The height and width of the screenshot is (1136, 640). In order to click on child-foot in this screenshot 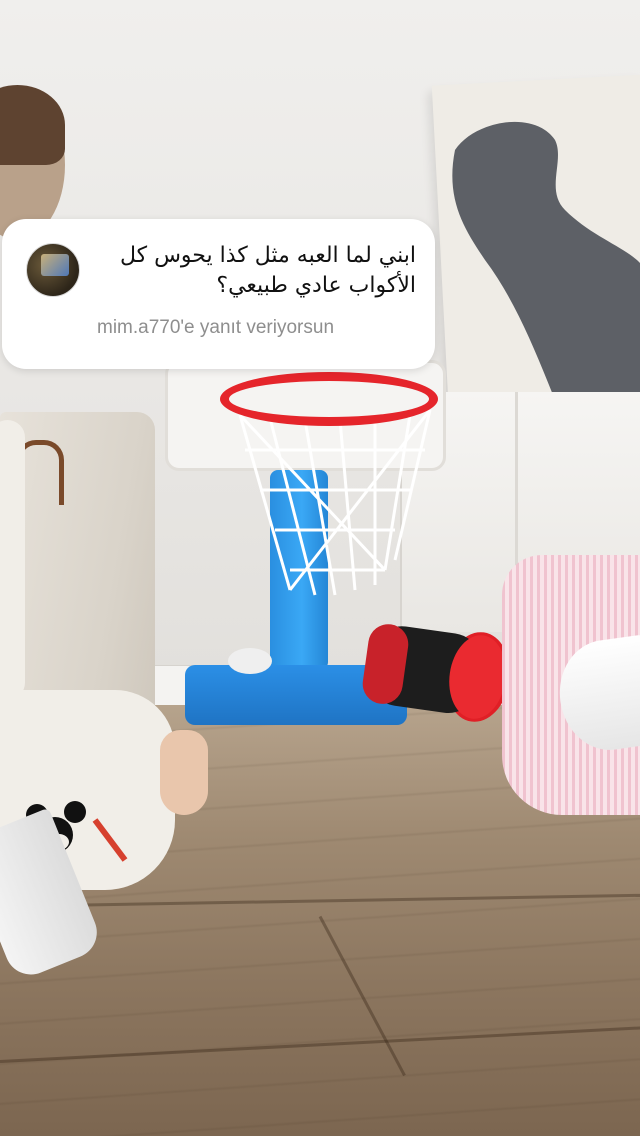, I will do `click(184, 772)`.